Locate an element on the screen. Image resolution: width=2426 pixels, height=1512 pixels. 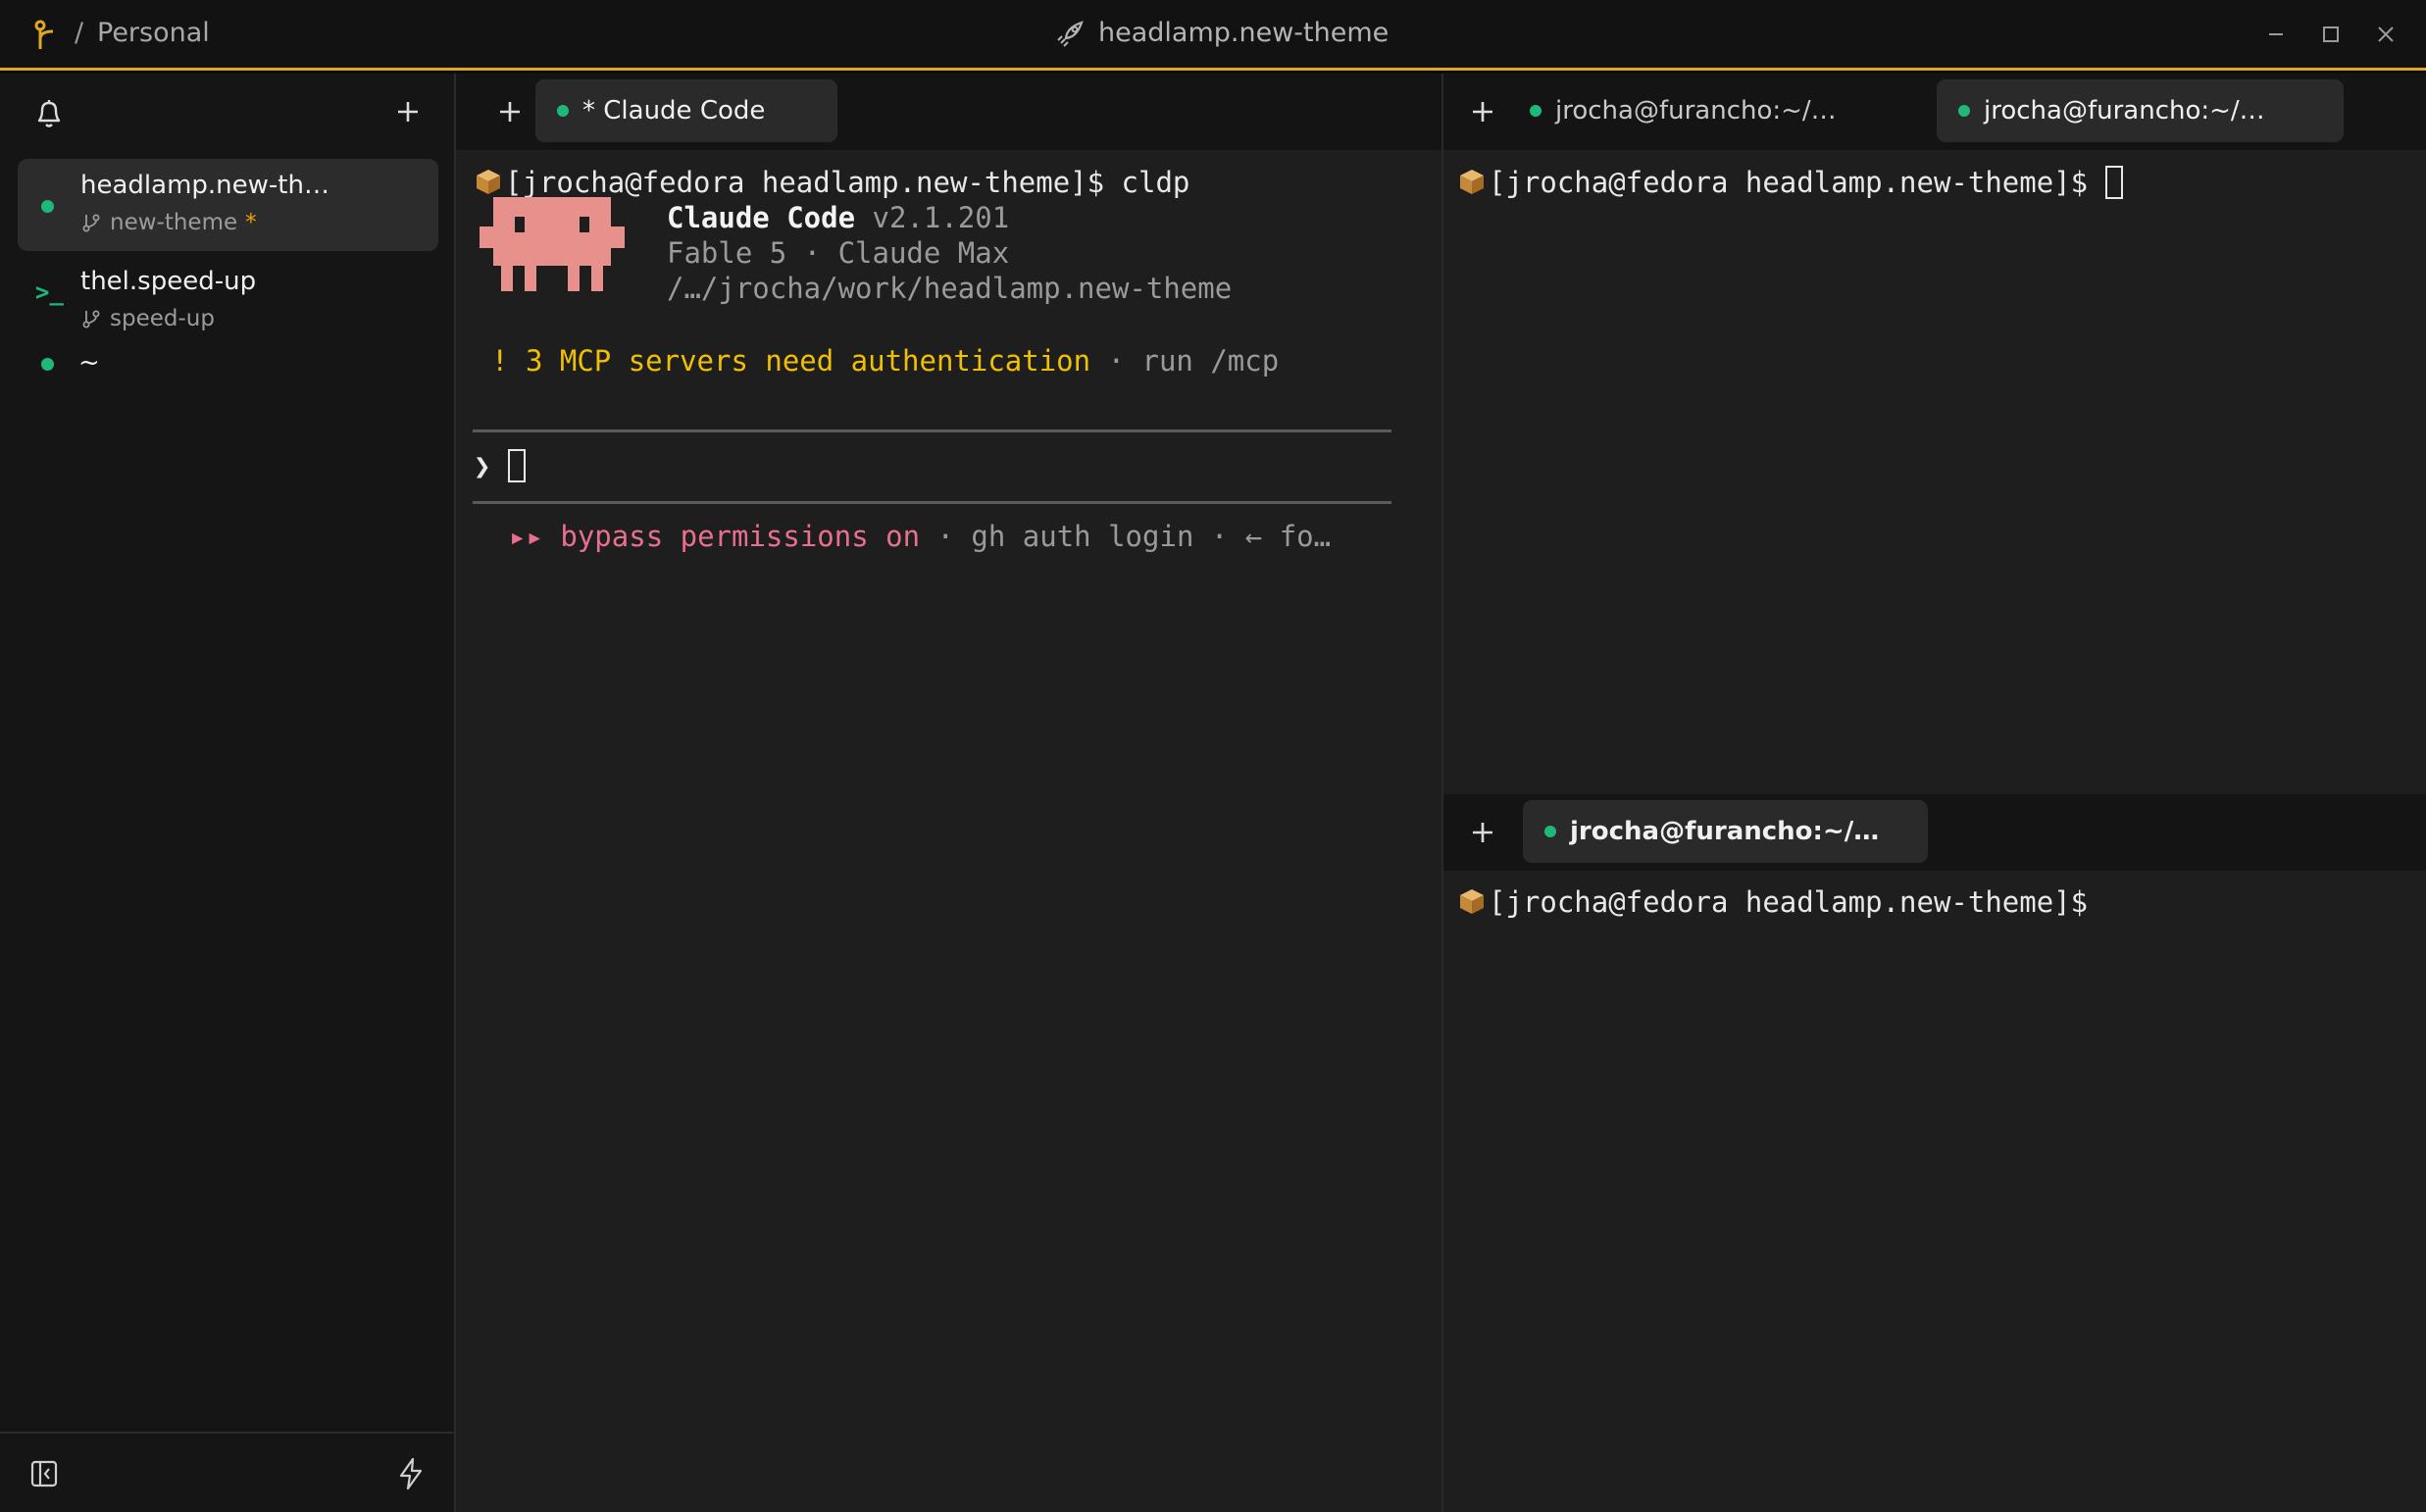
window-title: headlamp.new-theme is located at coordinates (1223, 33).